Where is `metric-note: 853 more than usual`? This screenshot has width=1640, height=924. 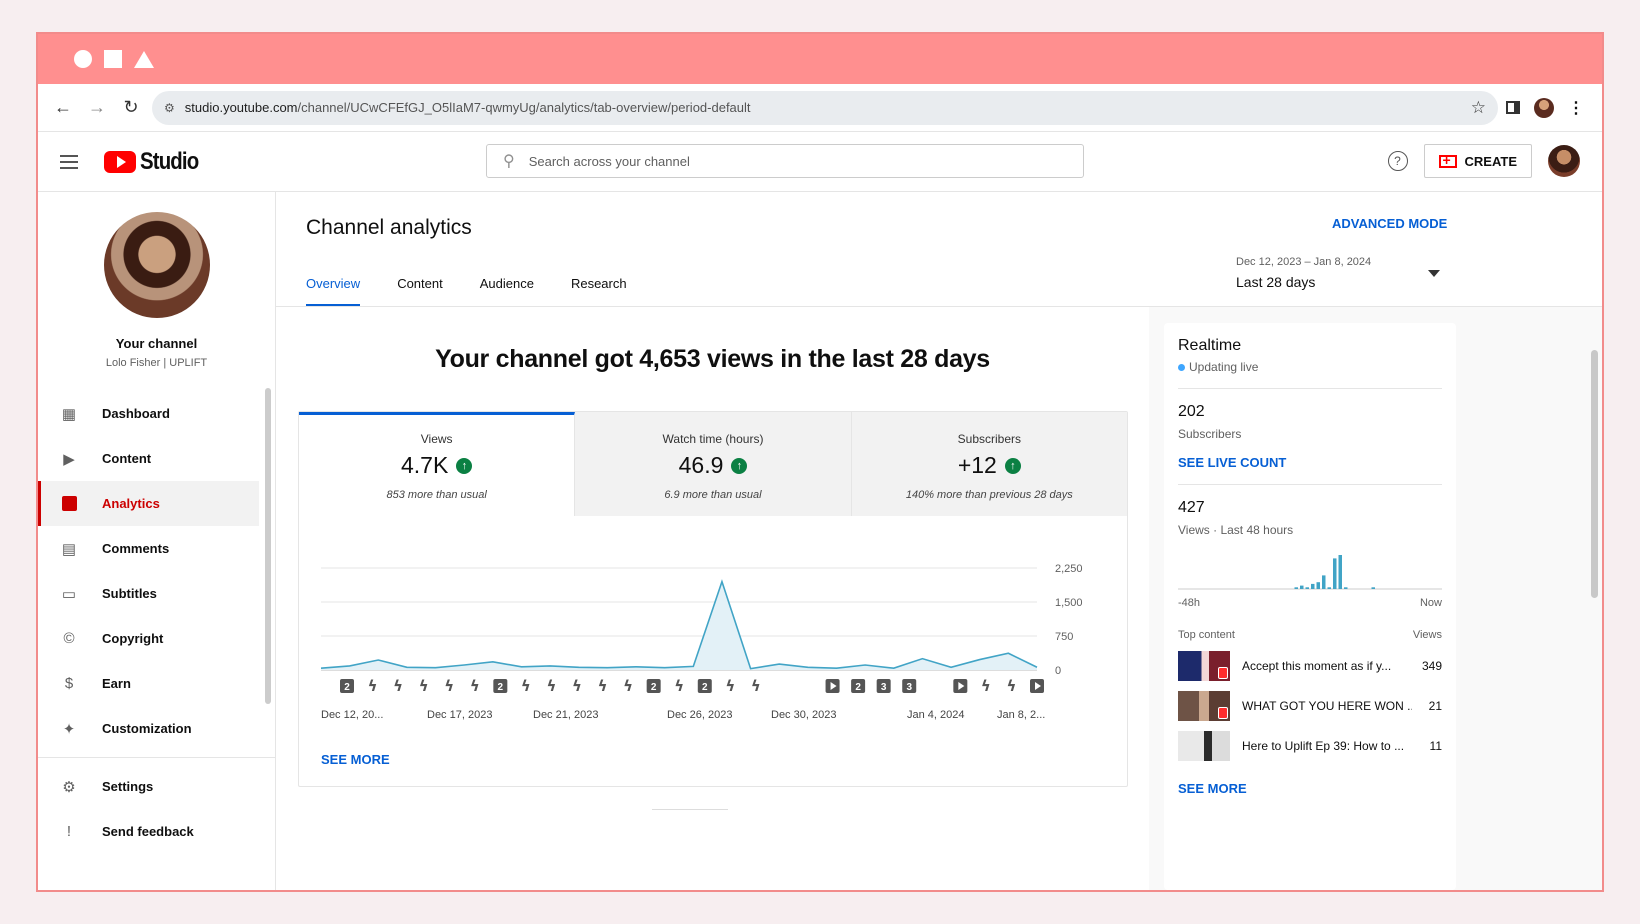
metric-note: 853 more than usual is located at coordinates (436, 495).